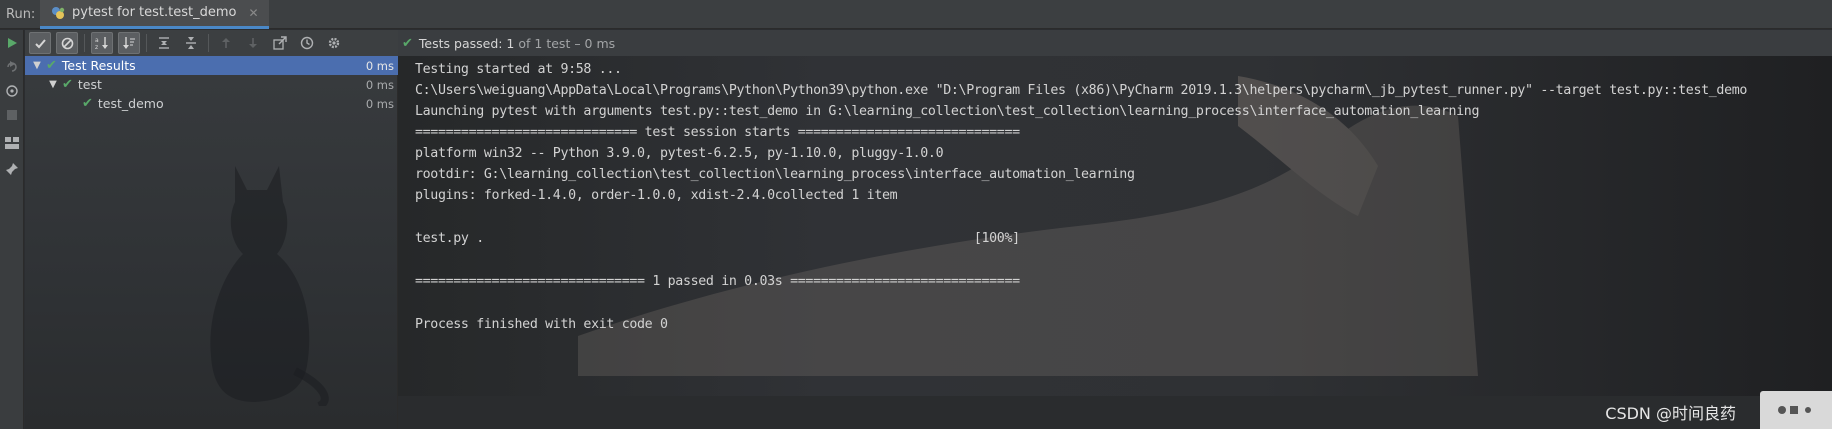 The image size is (1832, 429). What do you see at coordinates (12, 67) in the screenshot?
I see `rerun-failed-icon` at bounding box center [12, 67].